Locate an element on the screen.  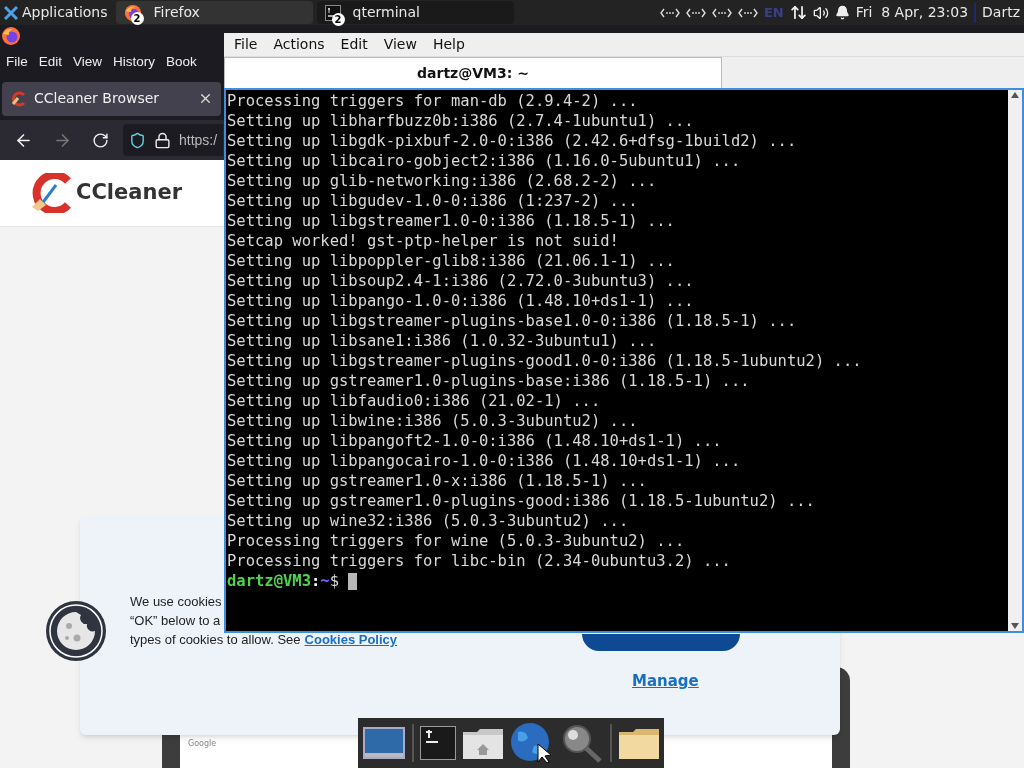
text-cursor is located at coordinates (353, 581).